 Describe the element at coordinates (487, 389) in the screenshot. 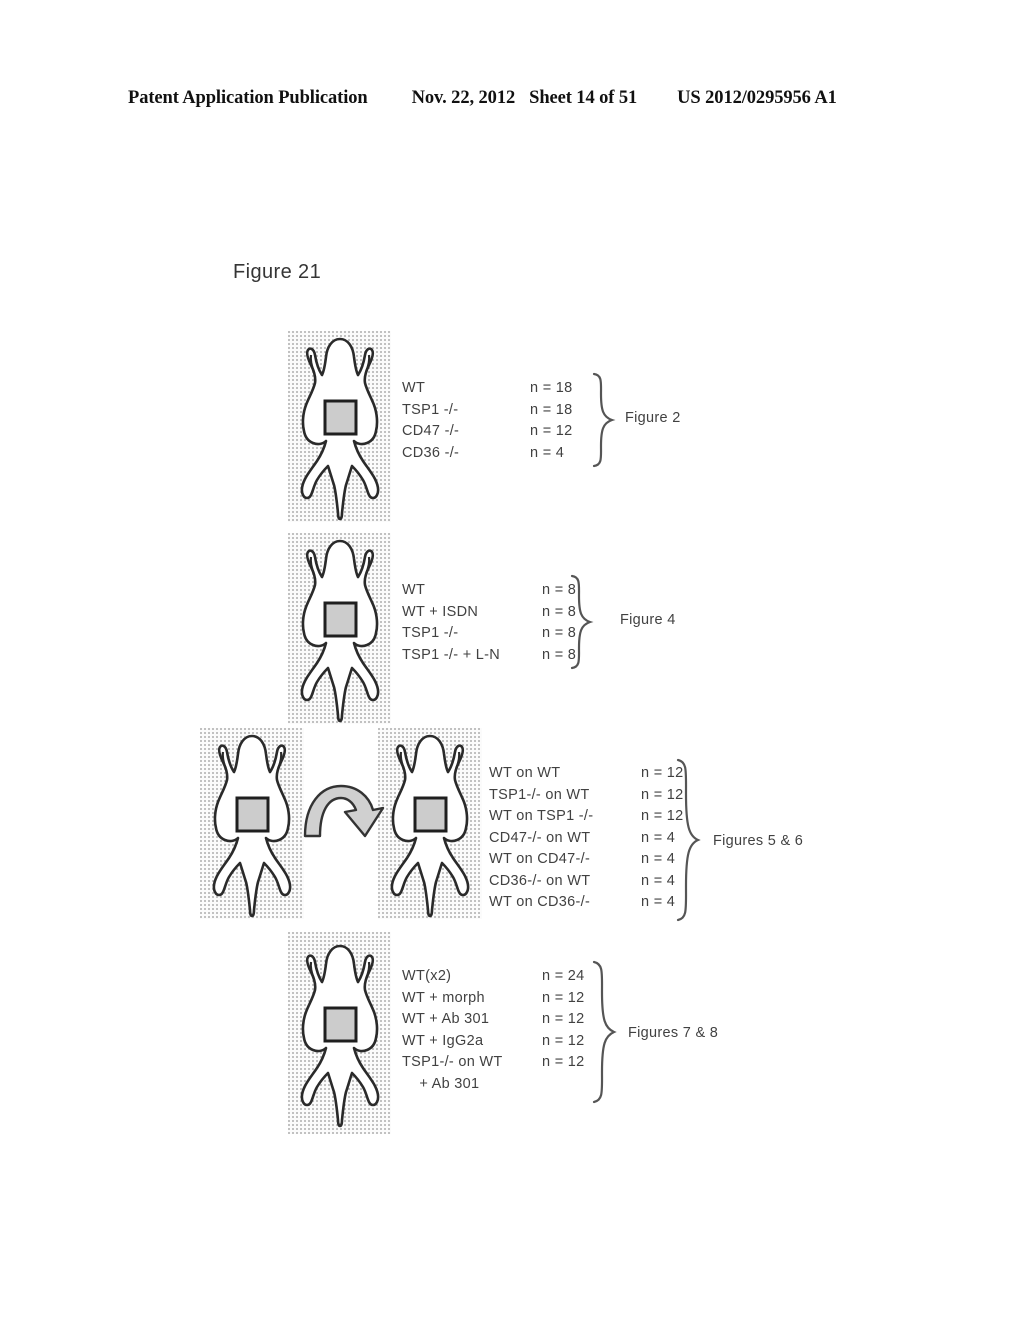

I see `legend-row: WT n = 18` at that location.